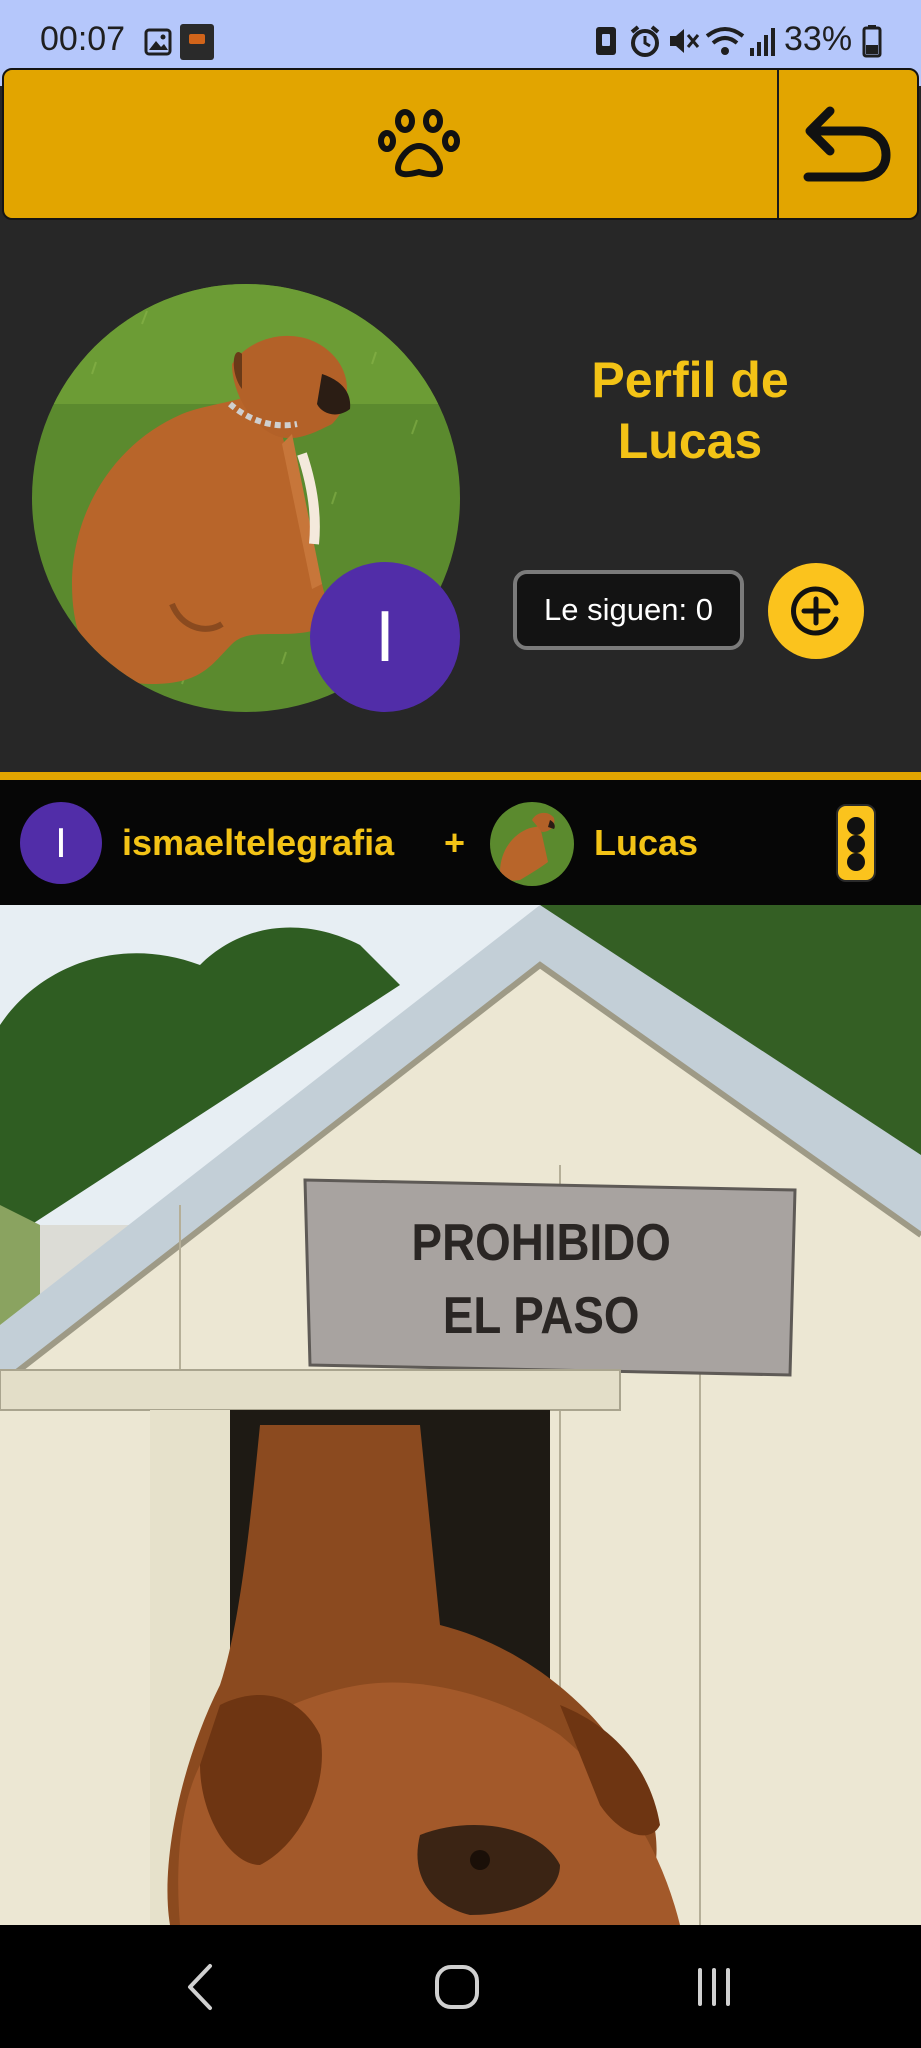 Image resolution: width=921 pixels, height=2048 pixels. What do you see at coordinates (645, 41) in the screenshot?
I see `alarm-icon` at bounding box center [645, 41].